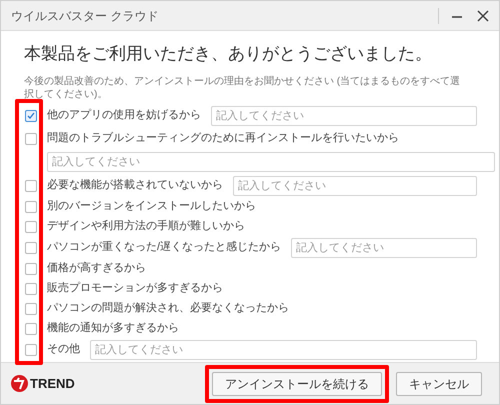 This screenshot has width=500, height=405. What do you see at coordinates (223, 138) in the screenshot?
I see `reason-label: 問題のトラブルシューティングのために再インストールを行いたいから` at bounding box center [223, 138].